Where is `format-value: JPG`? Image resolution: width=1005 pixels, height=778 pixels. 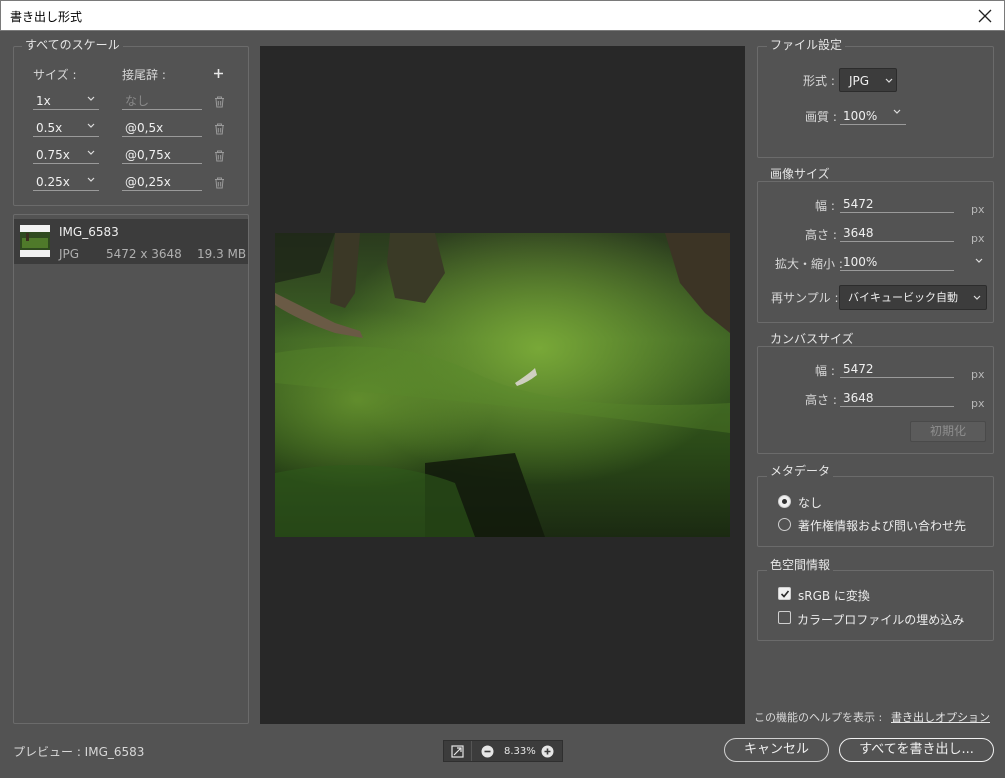
format-value: JPG is located at coordinates (859, 81).